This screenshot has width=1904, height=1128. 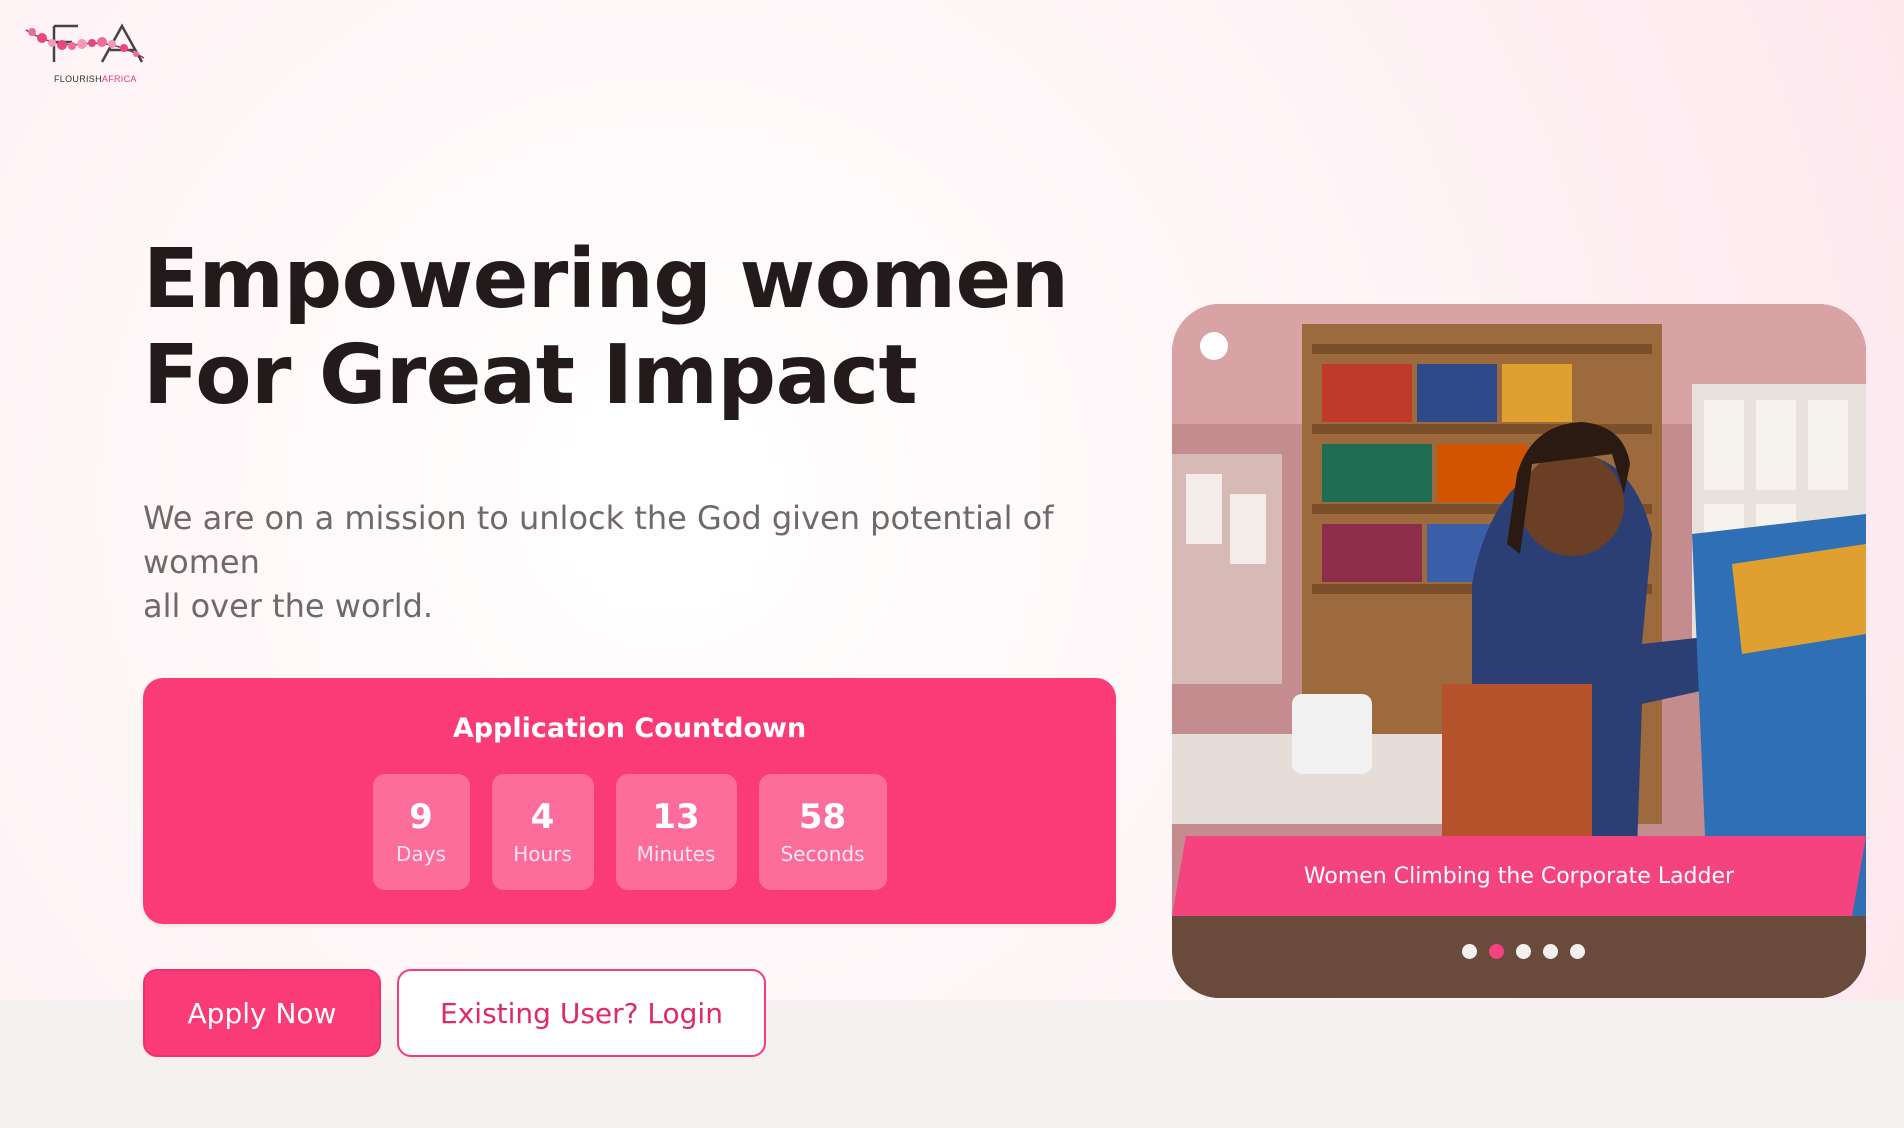 What do you see at coordinates (606, 279) in the screenshot?
I see `headline-line-1: Empowering women` at bounding box center [606, 279].